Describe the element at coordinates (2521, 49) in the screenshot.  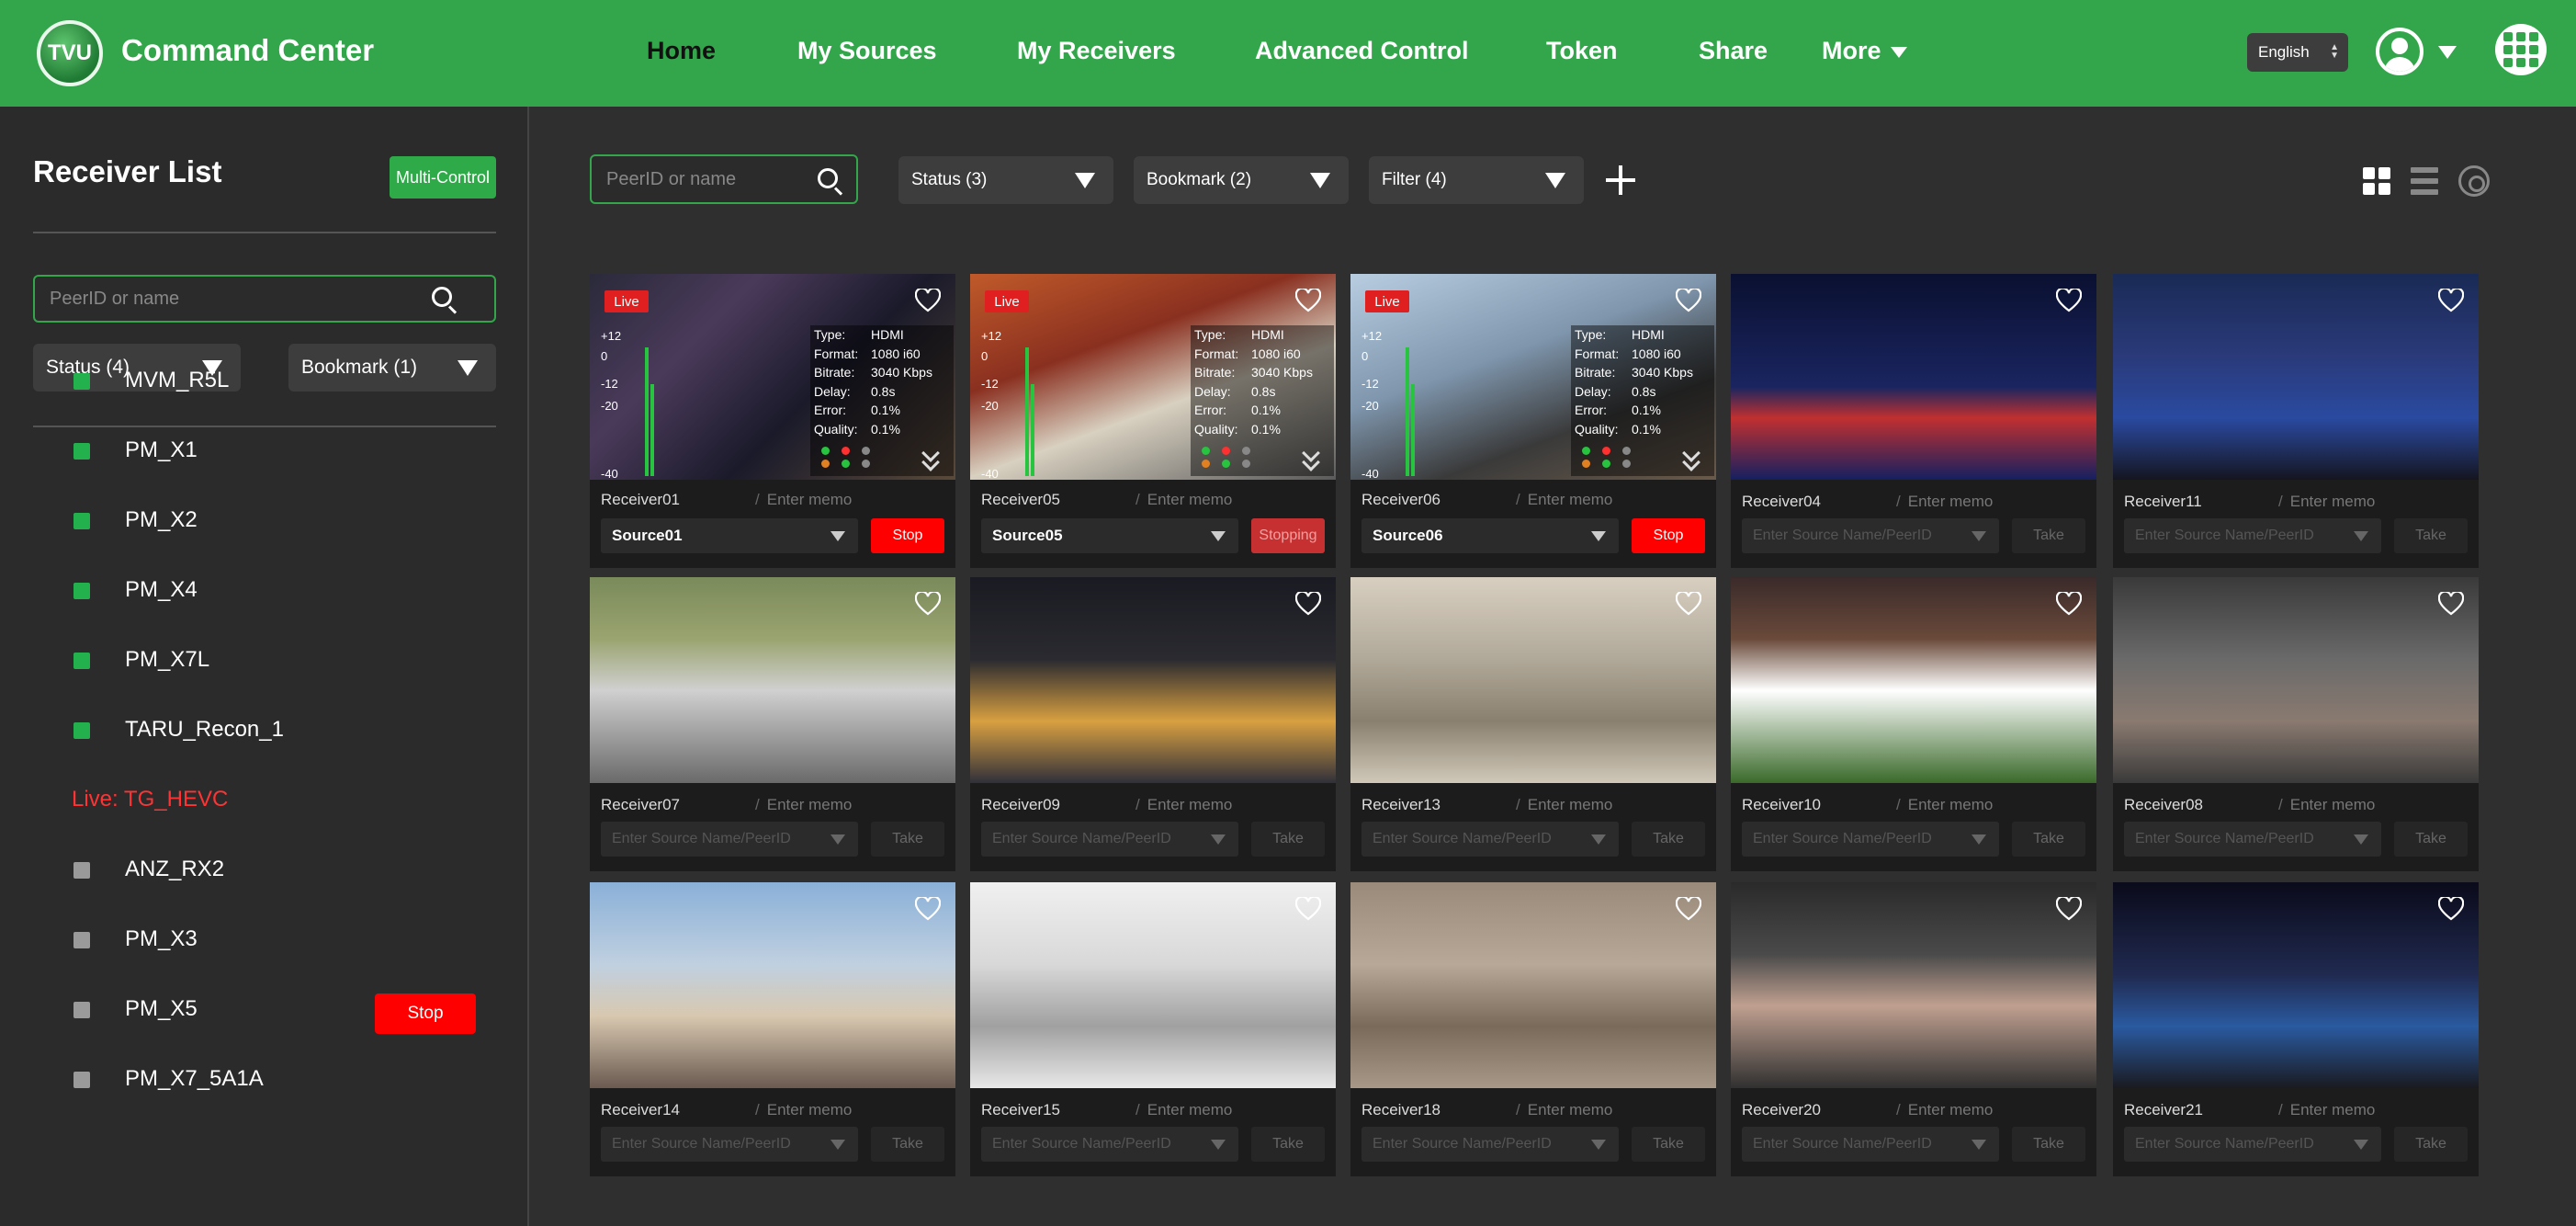
I see `apps-grid-icon` at that location.